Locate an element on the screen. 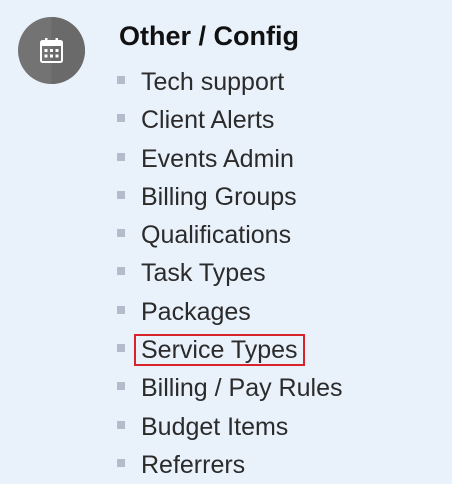 Image resolution: width=452 pixels, height=484 pixels. menu-link-budget-items: Budget Items is located at coordinates (214, 427).